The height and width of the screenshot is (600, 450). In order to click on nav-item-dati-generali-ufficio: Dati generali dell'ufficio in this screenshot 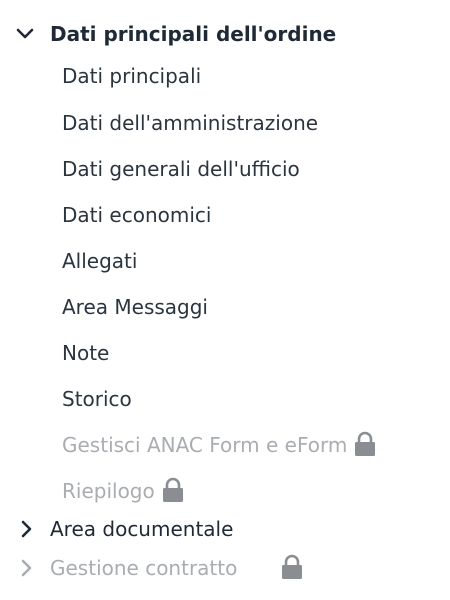, I will do `click(181, 169)`.